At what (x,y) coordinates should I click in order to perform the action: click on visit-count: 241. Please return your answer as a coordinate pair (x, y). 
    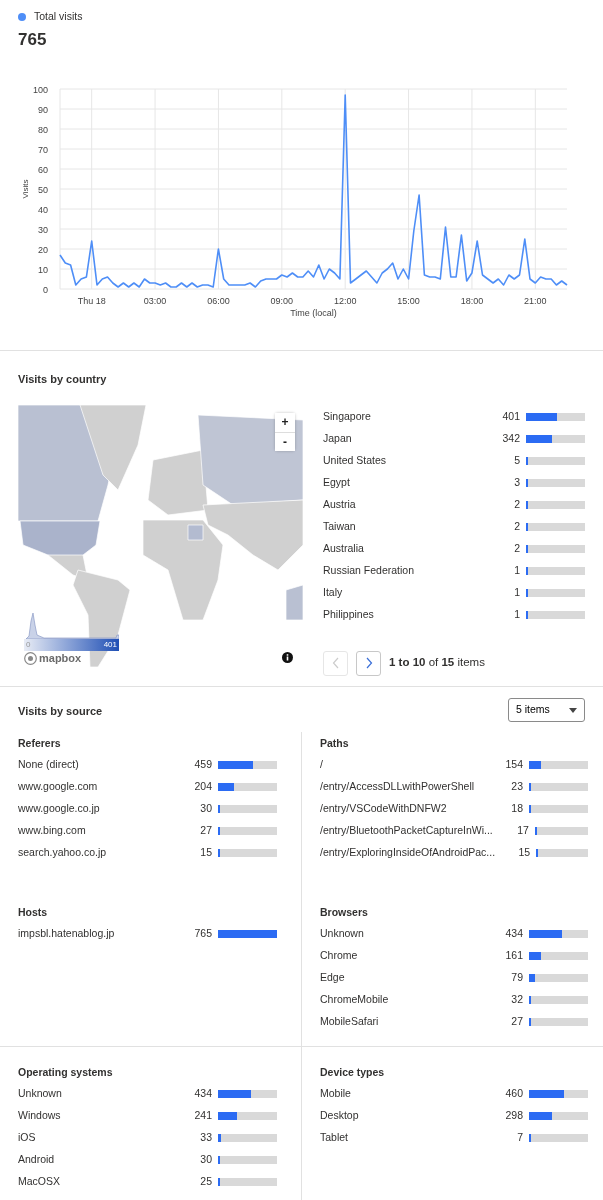
    Looking at the image, I should click on (202, 1116).